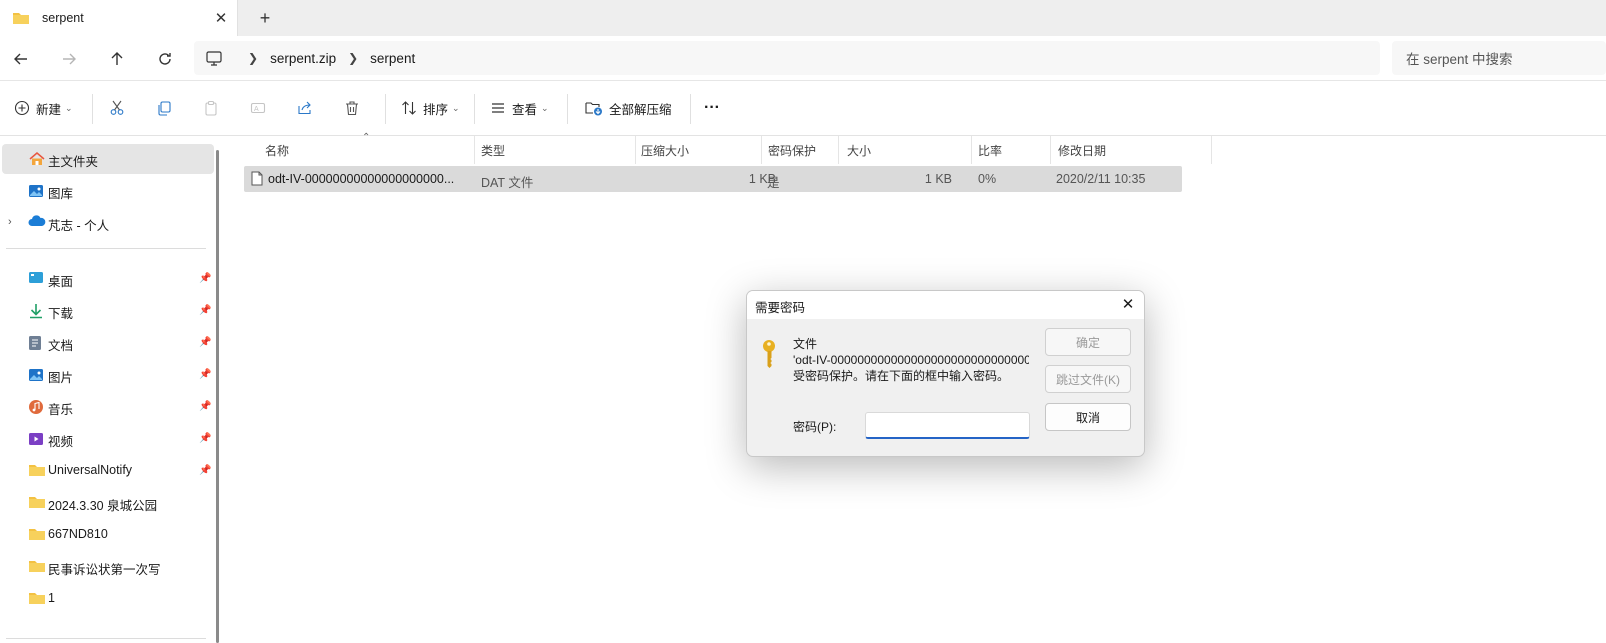  What do you see at coordinates (104, 570) in the screenshot?
I see `sidebar-item-label: 民事诉讼状第一次写` at bounding box center [104, 570].